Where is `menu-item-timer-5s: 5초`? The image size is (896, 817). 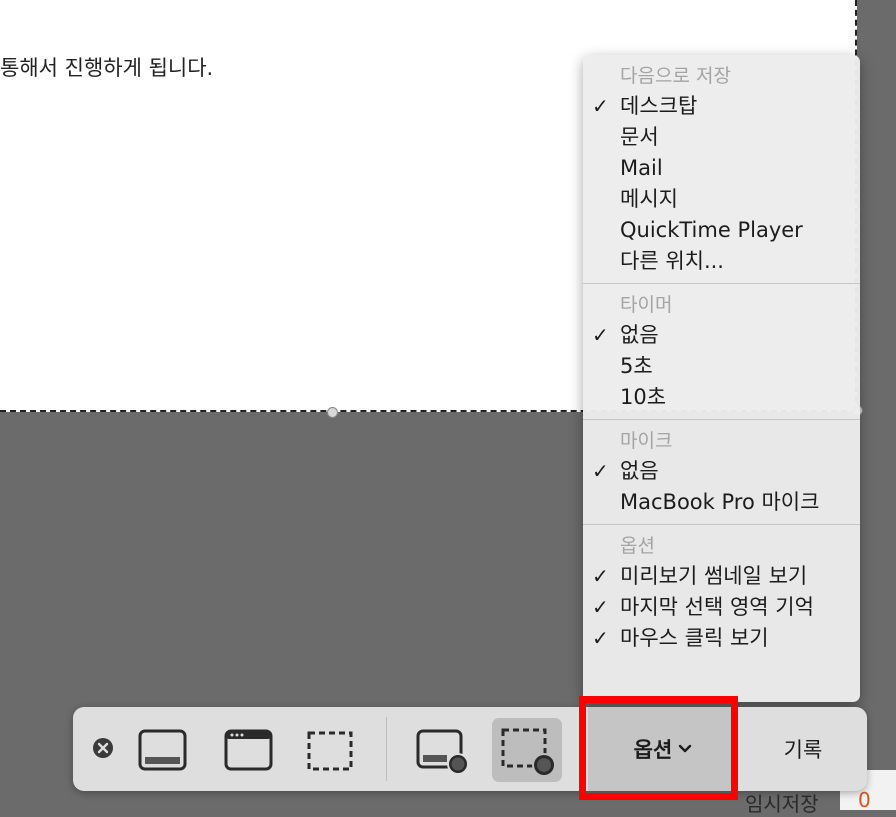
menu-item-timer-5s: 5초 is located at coordinates (721, 366).